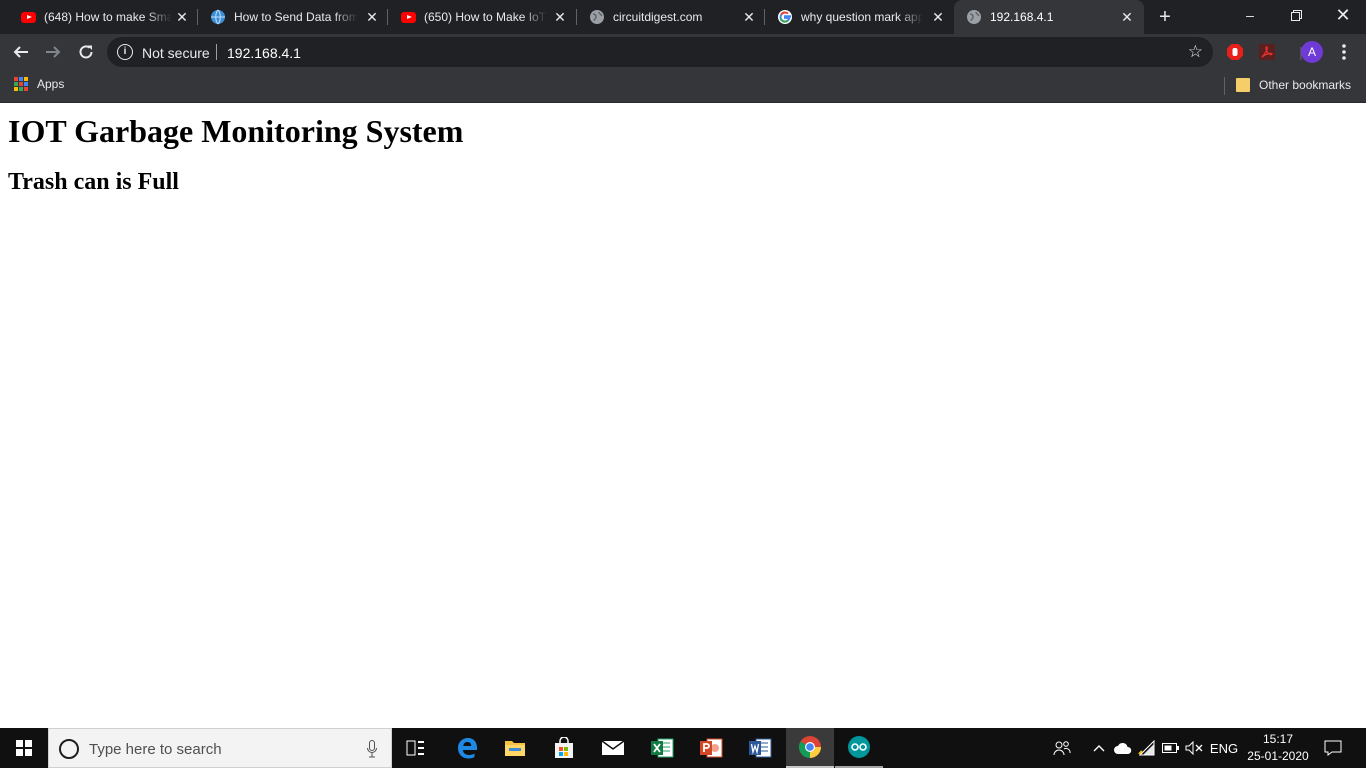 This screenshot has width=1366, height=768. I want to click on tab-youtube-smart-dustbin: (648) How to make Sma ✕, so click(103, 17).